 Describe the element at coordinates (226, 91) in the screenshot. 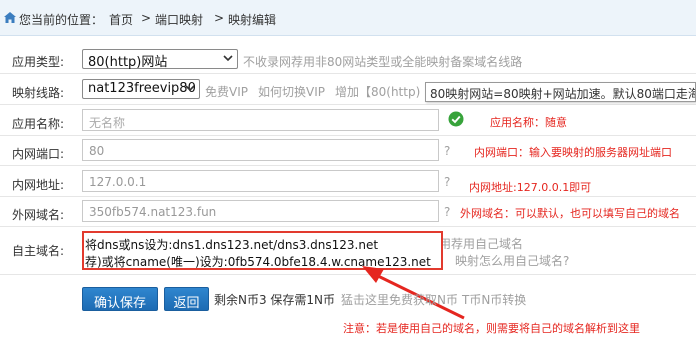

I see `free-vip-link: 免费VIP` at that location.